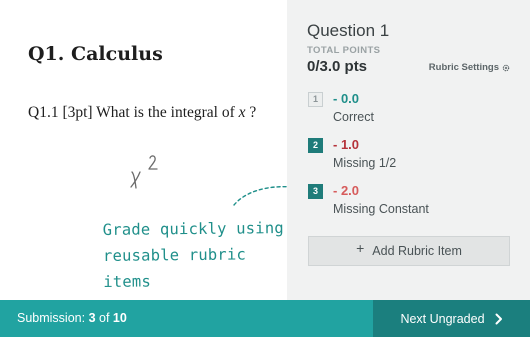  What do you see at coordinates (360, 248) in the screenshot?
I see `plus-icon: +` at bounding box center [360, 248].